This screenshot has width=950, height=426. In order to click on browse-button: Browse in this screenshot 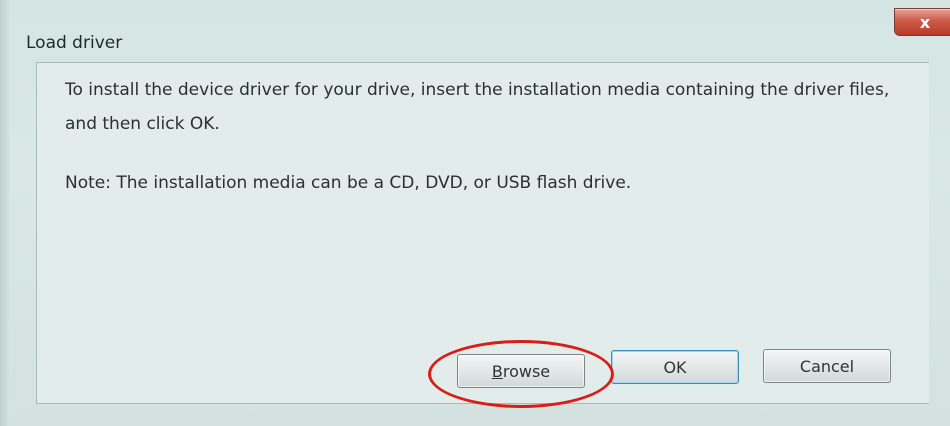, I will do `click(521, 371)`.